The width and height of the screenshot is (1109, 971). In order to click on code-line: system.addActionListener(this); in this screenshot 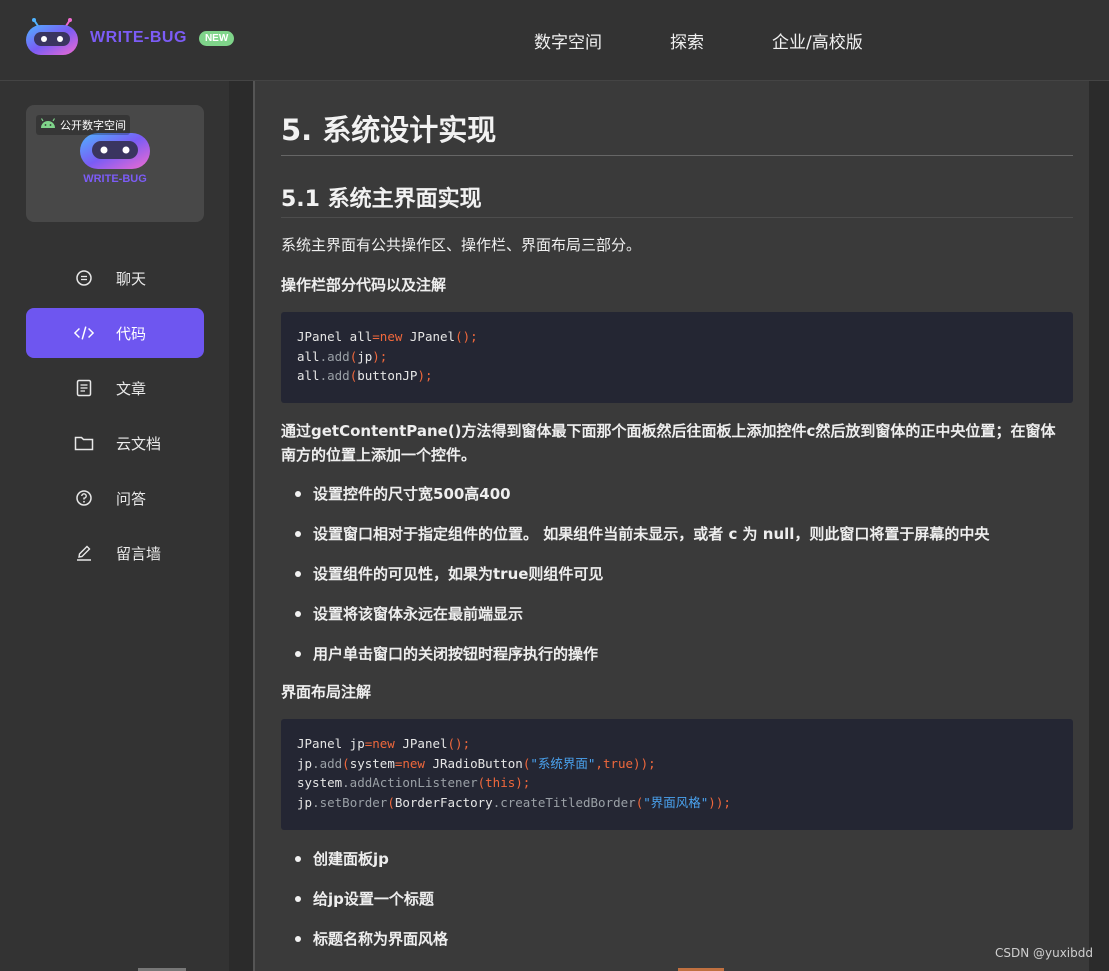, I will do `click(414, 782)`.